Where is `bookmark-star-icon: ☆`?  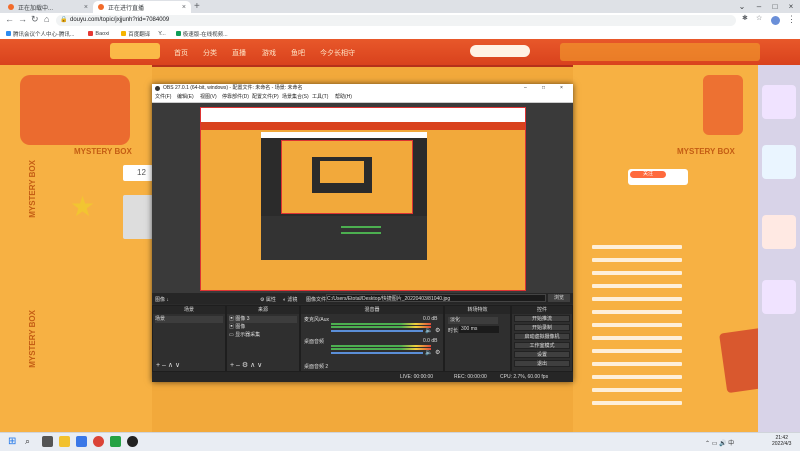
bookmark-star-icon: ☆ is located at coordinates (759, 18).